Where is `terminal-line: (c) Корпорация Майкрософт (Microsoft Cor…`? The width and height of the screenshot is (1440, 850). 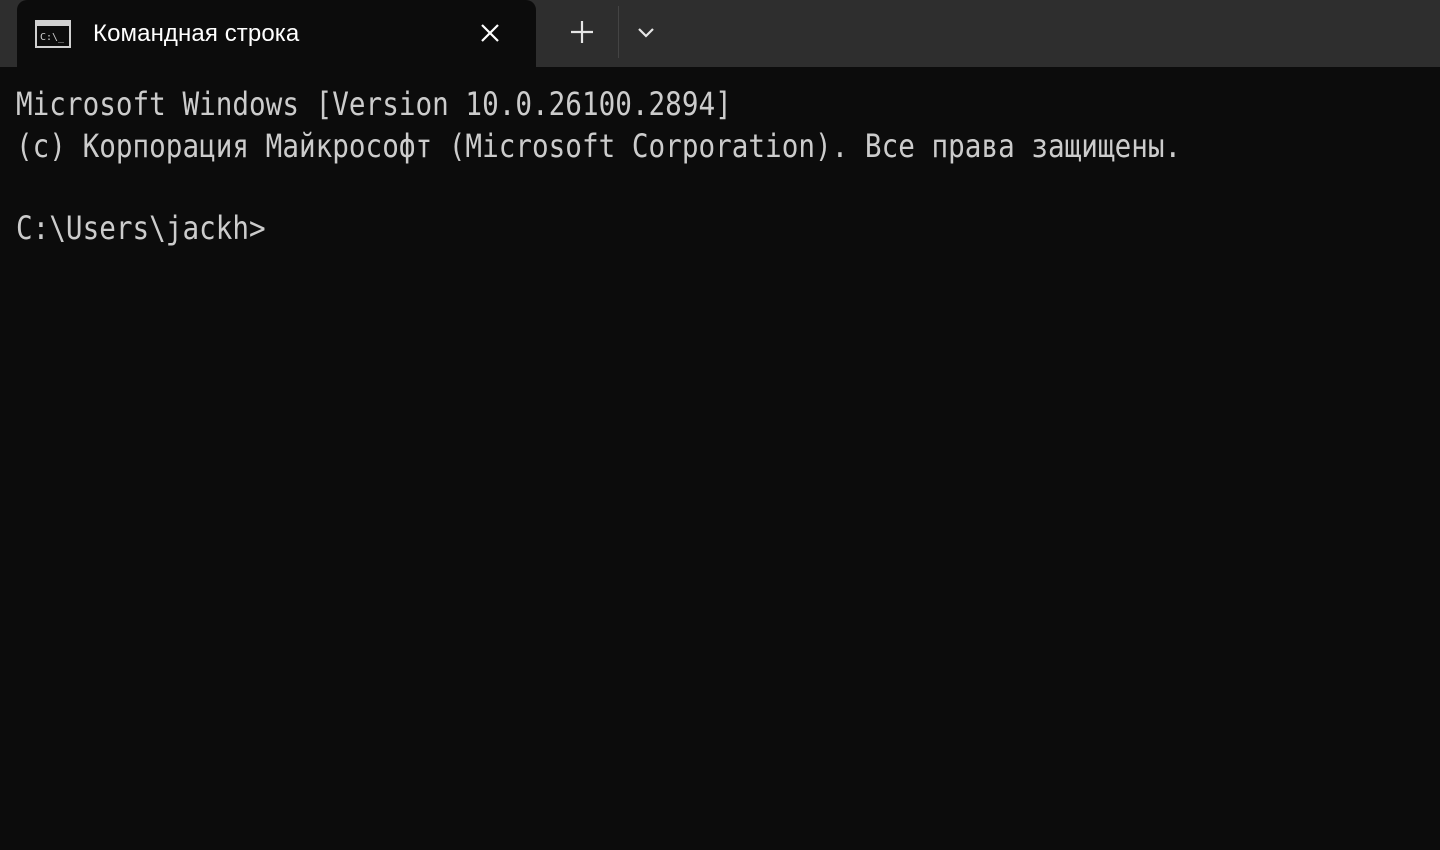 terminal-line: (c) Корпорация Майкрософт (Microsoft Cor… is located at coordinates (599, 146).